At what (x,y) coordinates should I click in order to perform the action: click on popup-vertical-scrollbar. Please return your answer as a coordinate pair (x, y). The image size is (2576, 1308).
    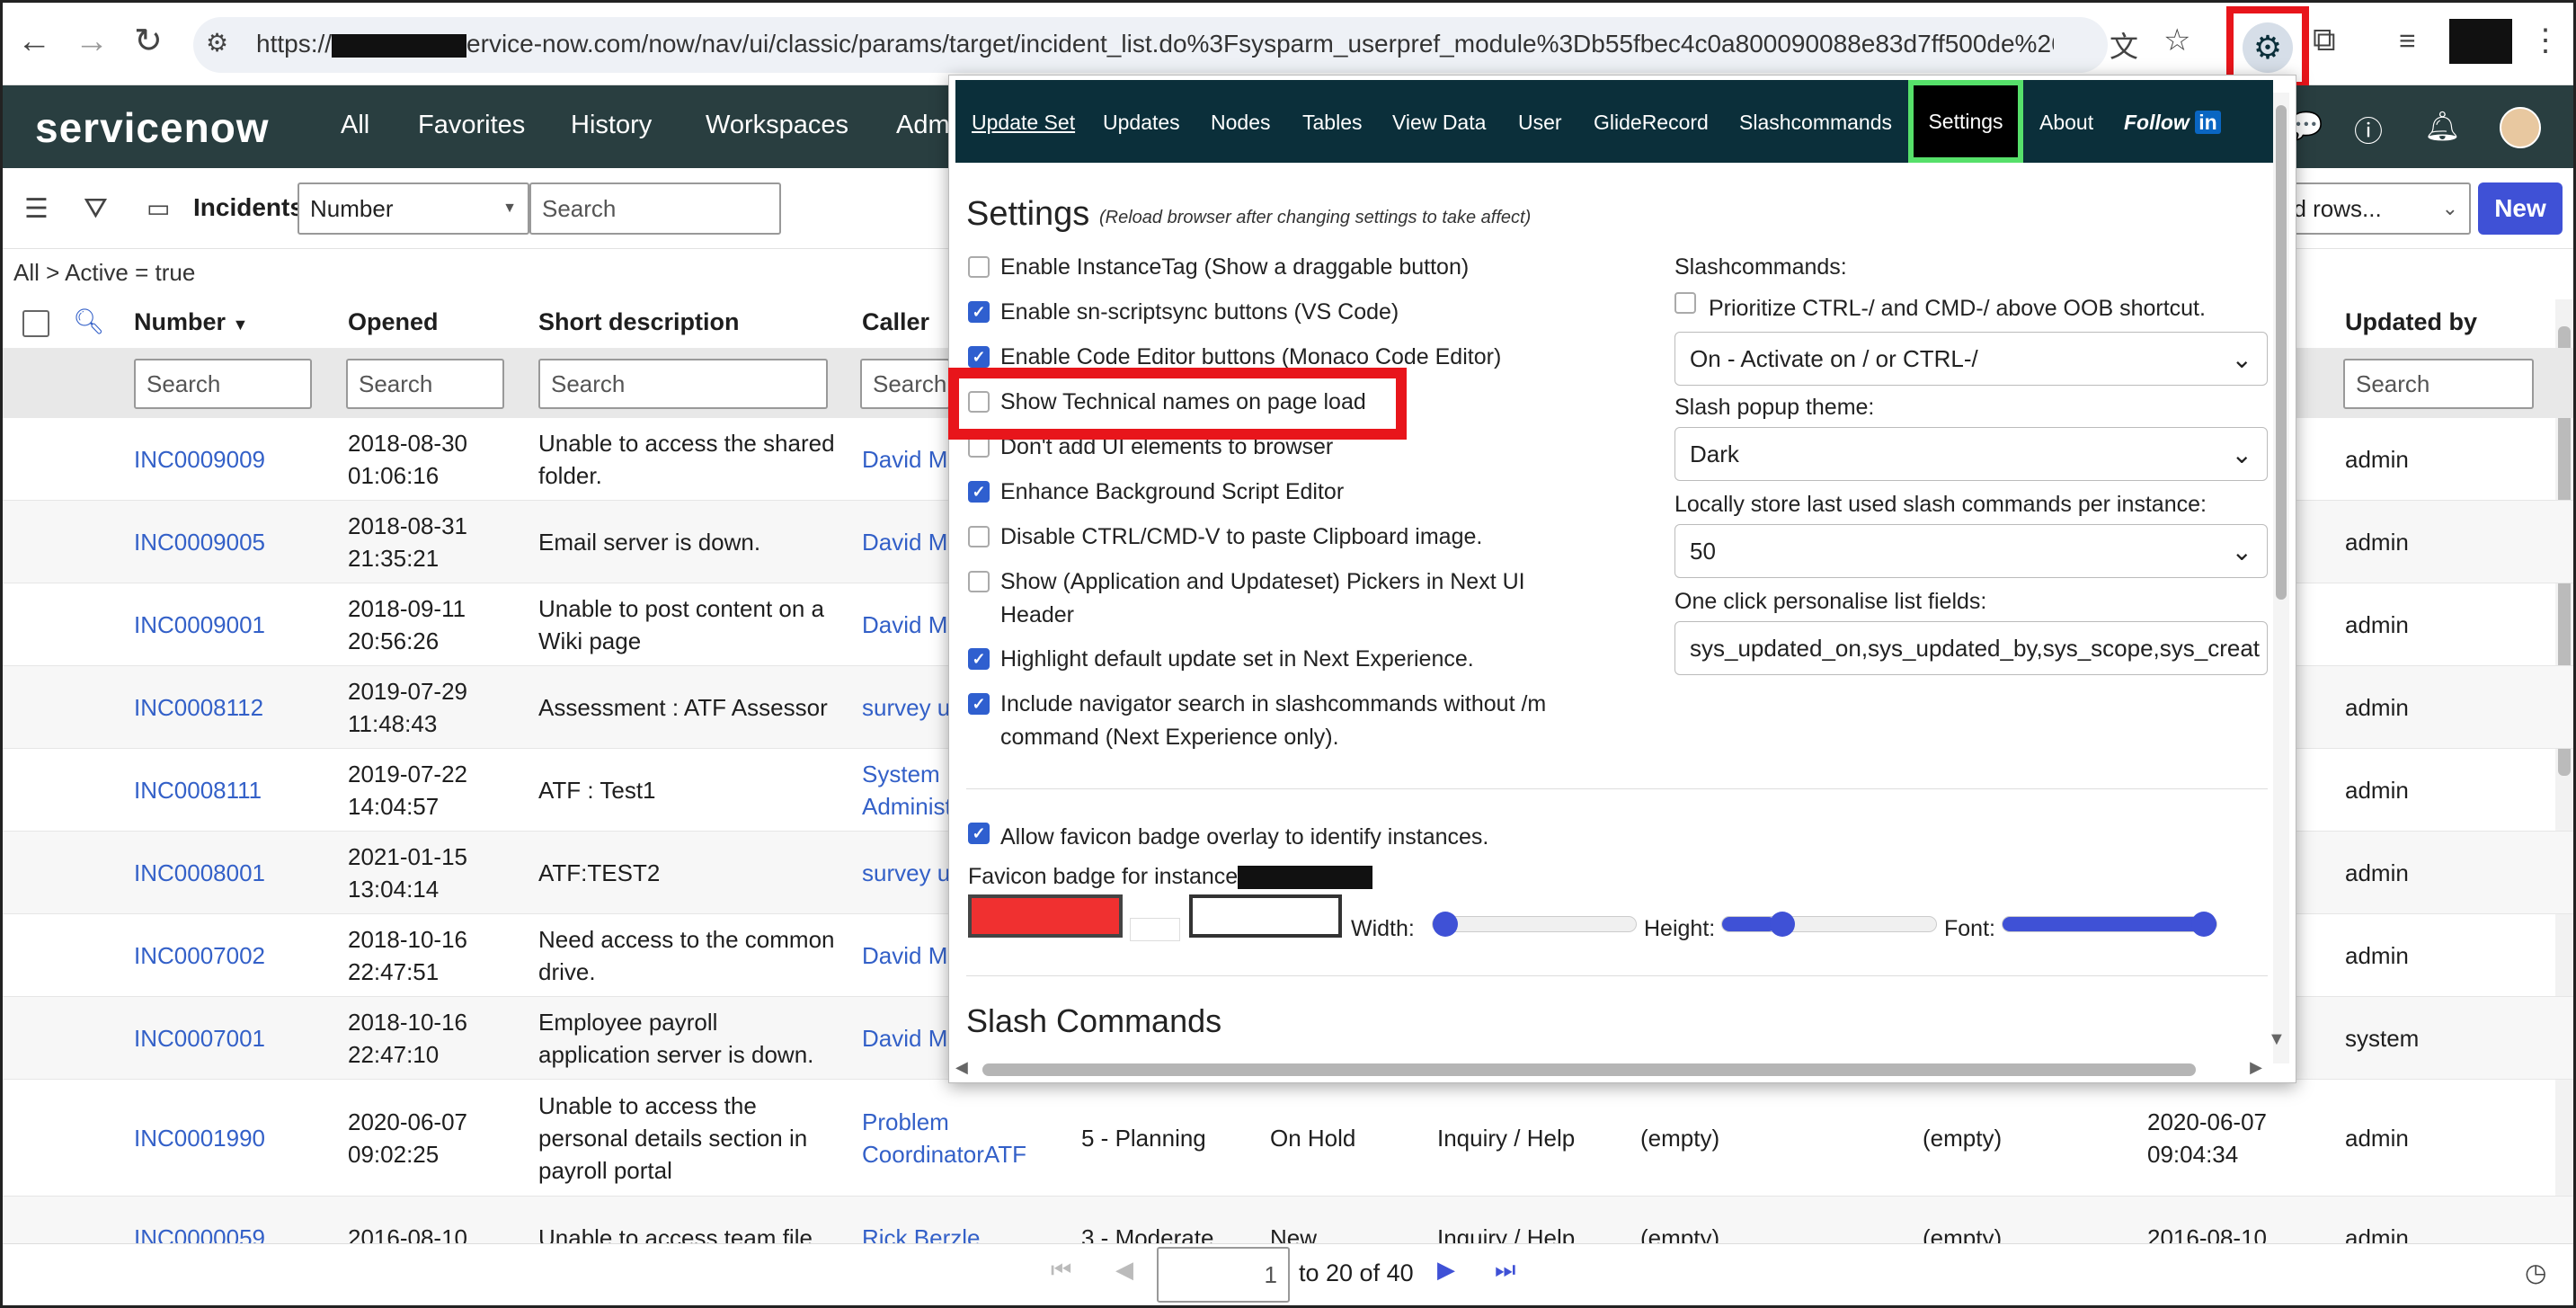
    Looking at the image, I should click on (2281, 578).